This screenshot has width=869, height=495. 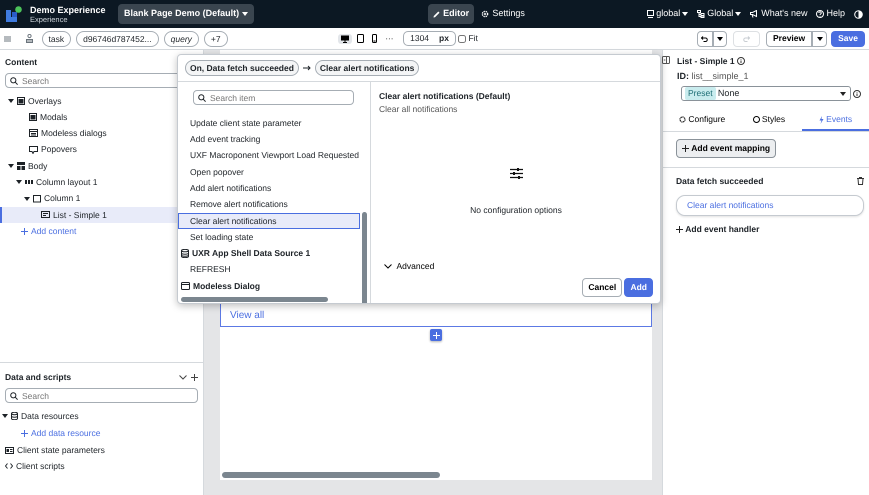 What do you see at coordinates (269, 237) in the screenshot?
I see `action-item: Set loading state` at bounding box center [269, 237].